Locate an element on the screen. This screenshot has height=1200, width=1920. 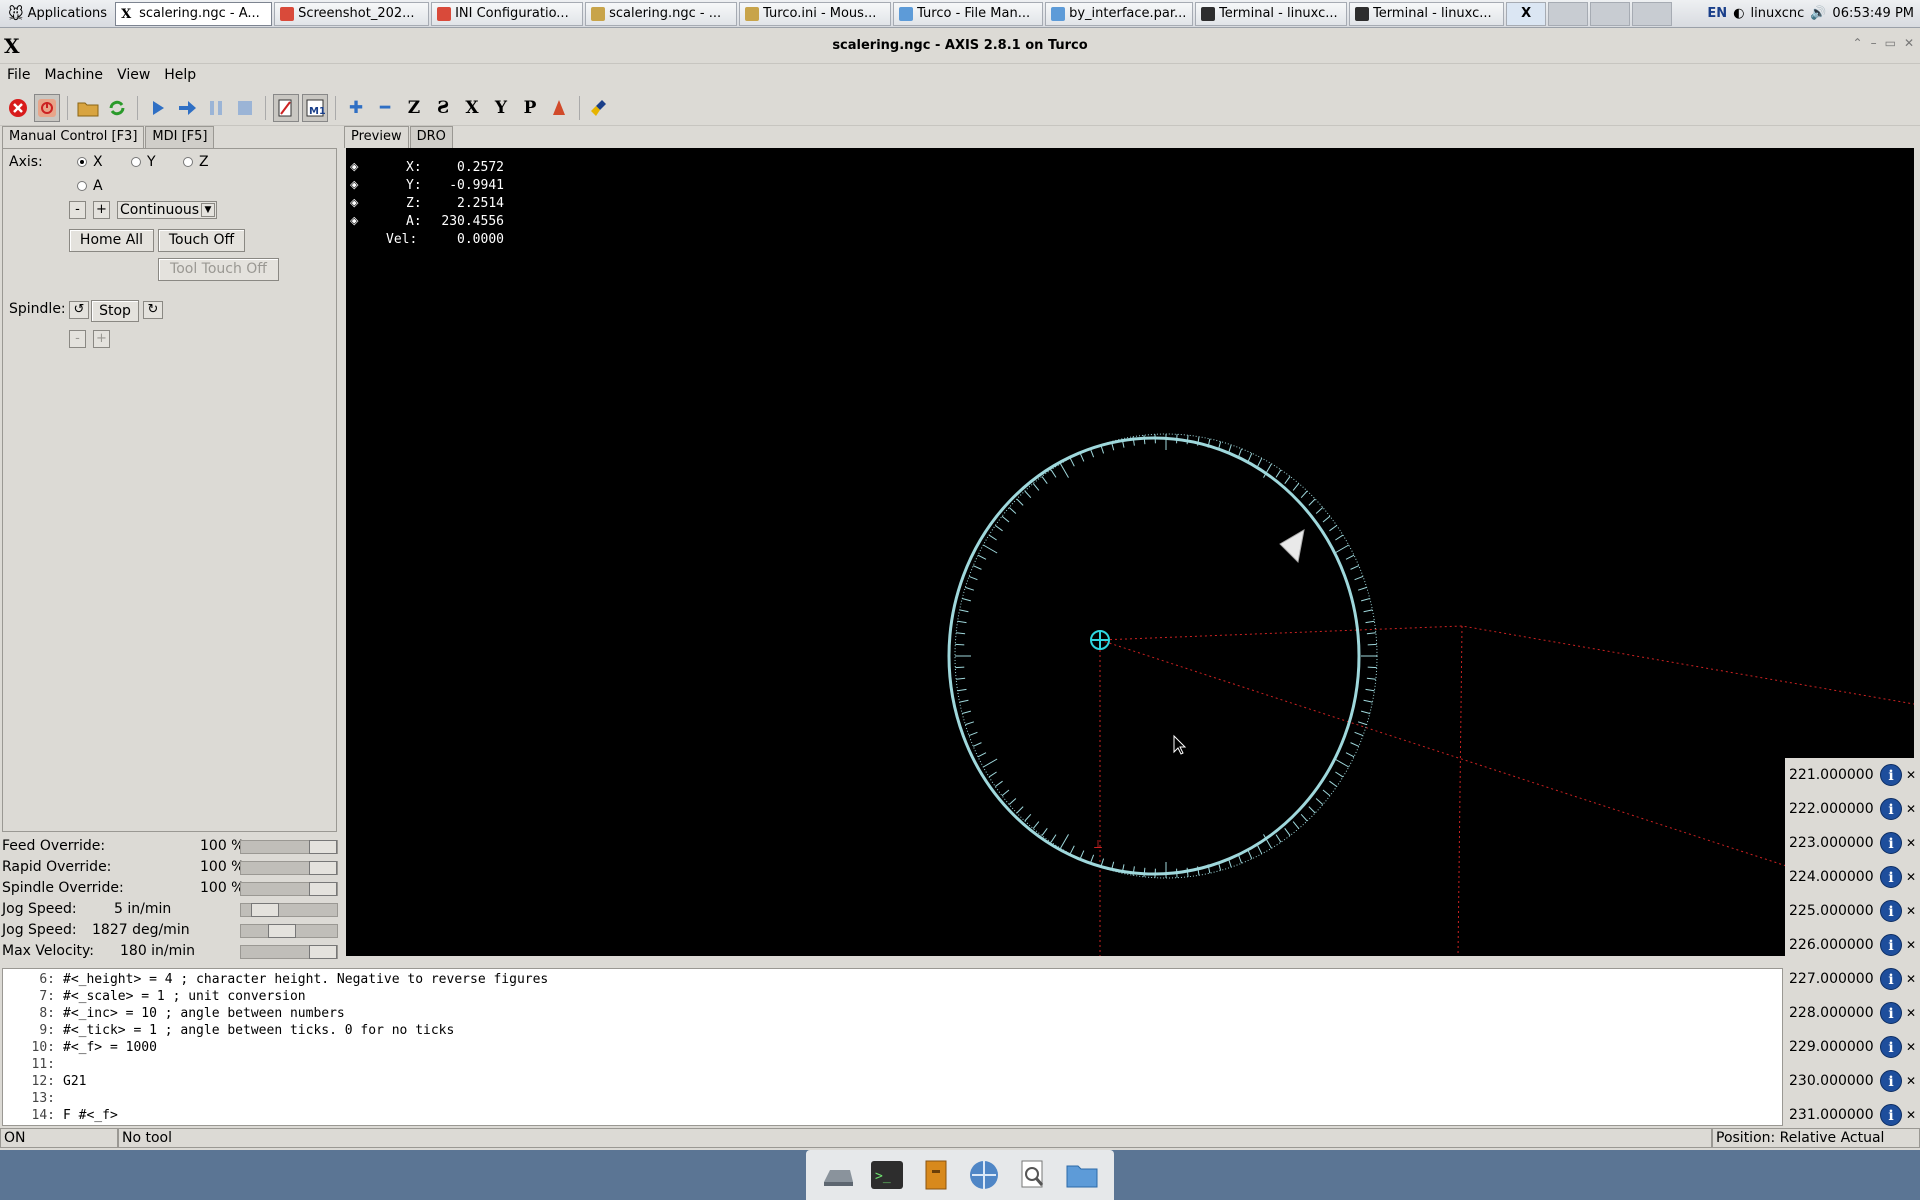
view-y-icon: Y is located at coordinates (501, 108).